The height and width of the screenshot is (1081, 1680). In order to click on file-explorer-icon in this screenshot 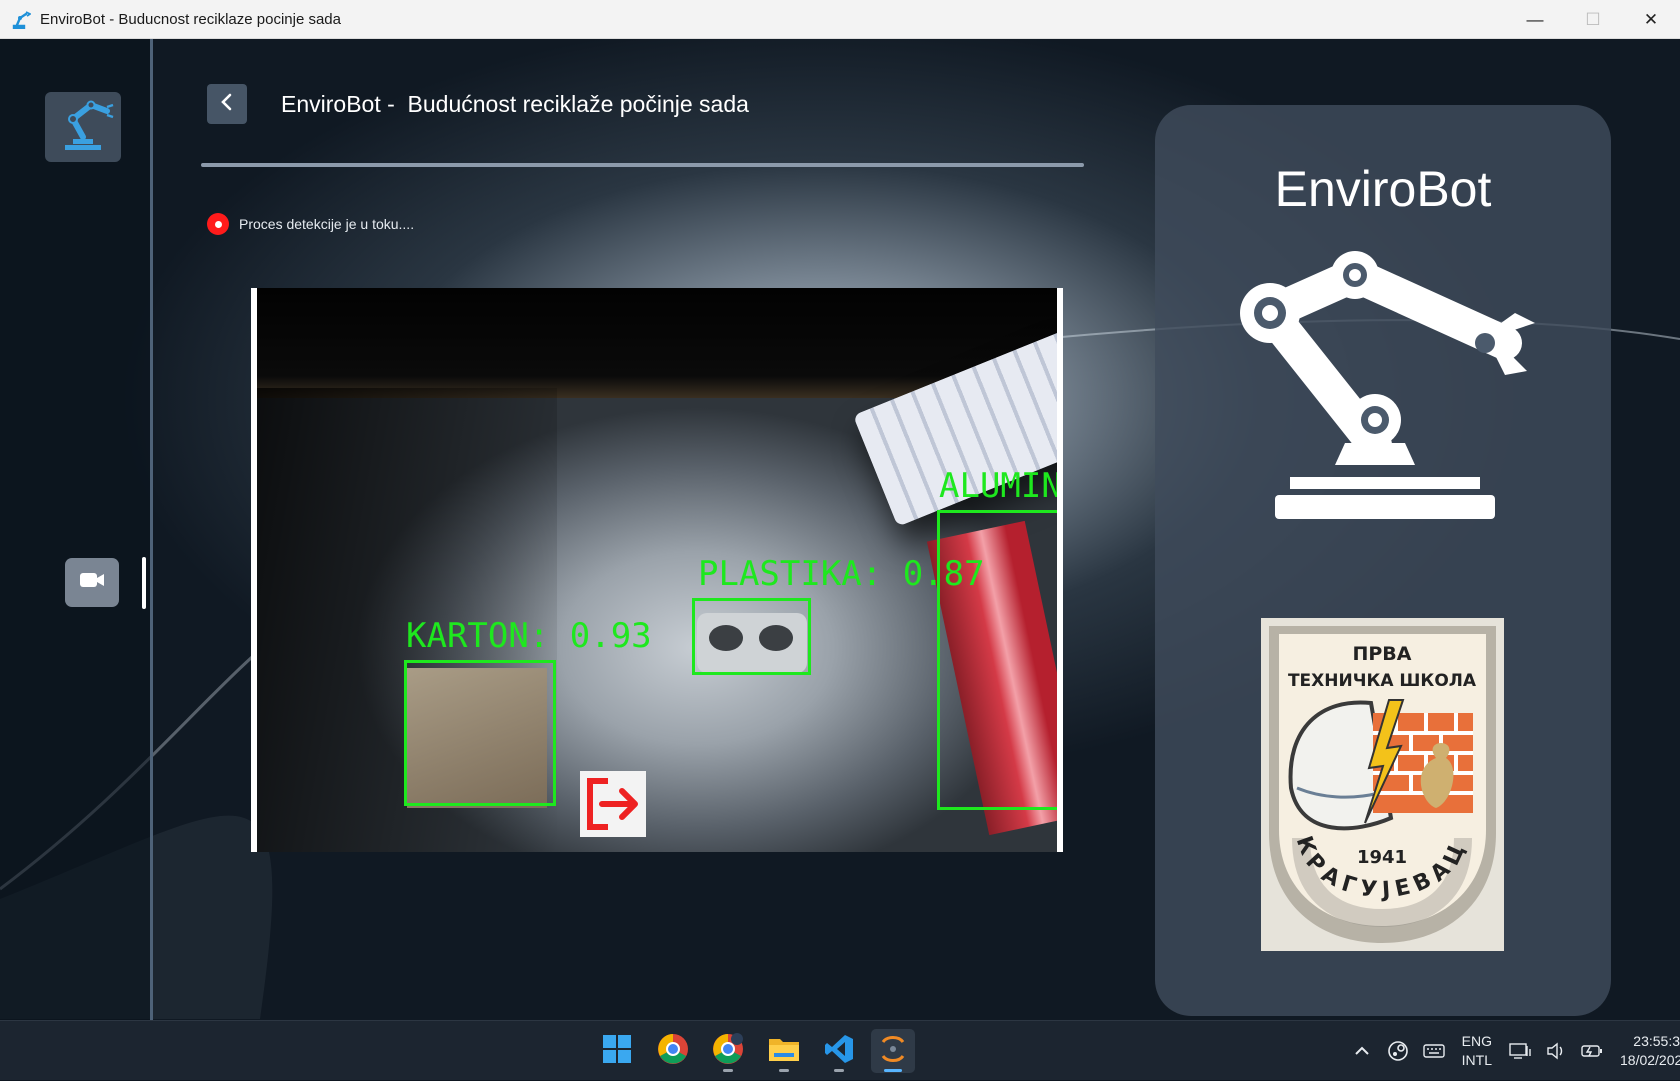, I will do `click(784, 1051)`.